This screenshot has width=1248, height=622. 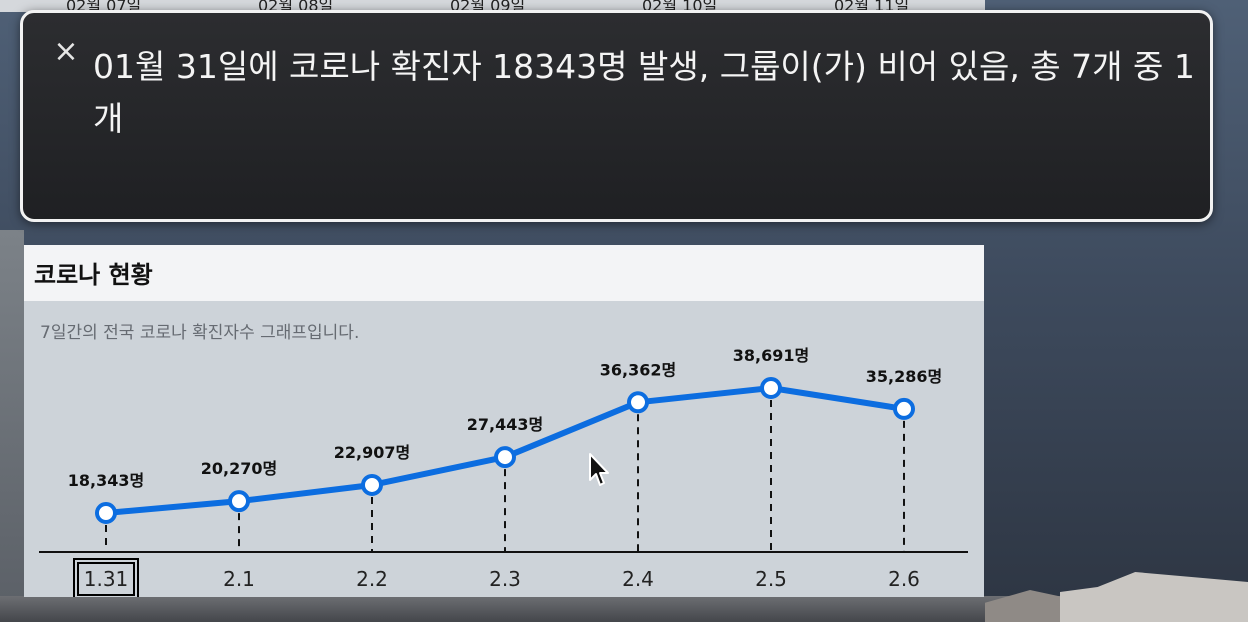 I want to click on data-label: 22,907명, so click(x=372, y=452).